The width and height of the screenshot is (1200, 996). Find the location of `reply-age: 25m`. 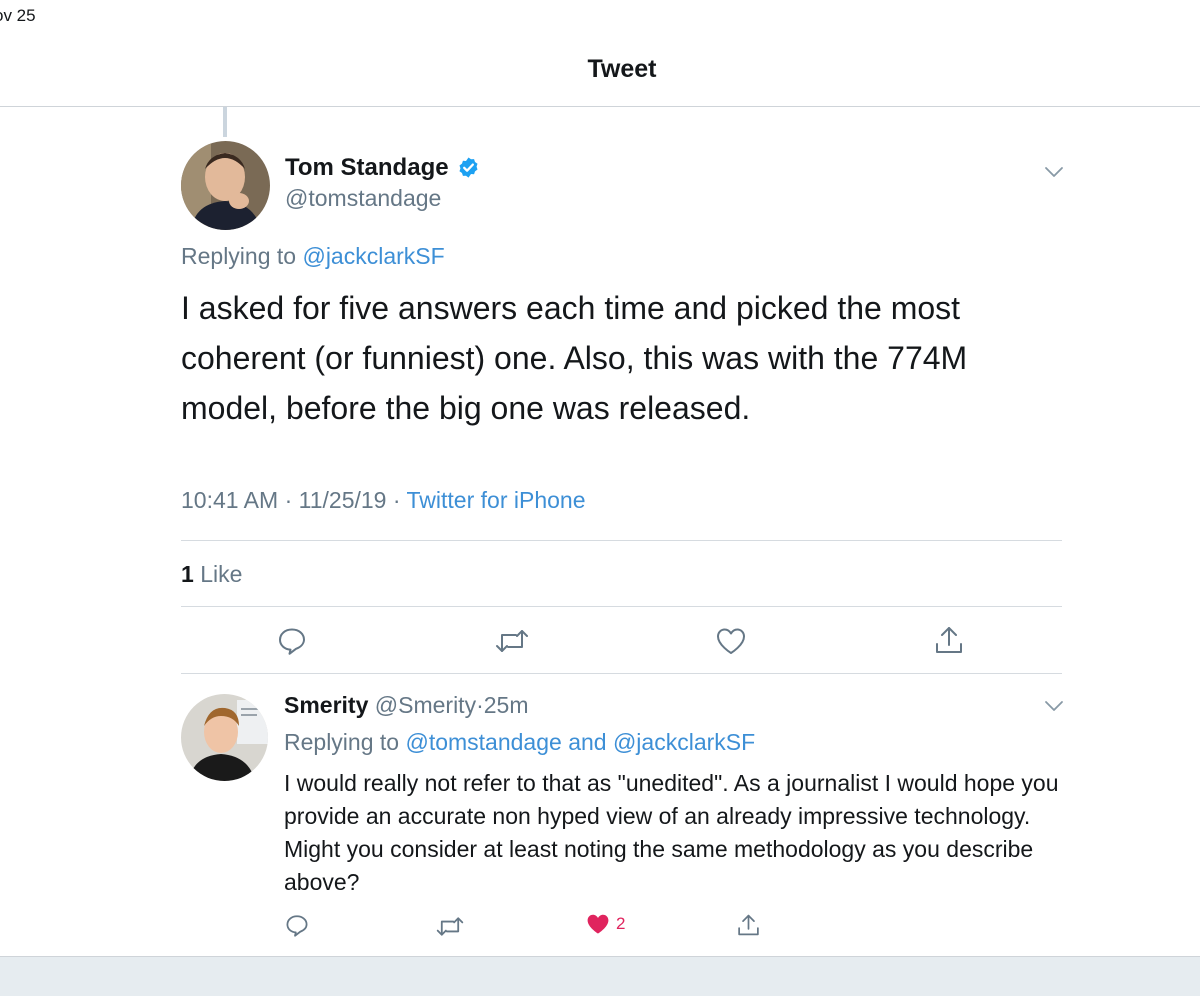

reply-age: 25m is located at coordinates (506, 705).